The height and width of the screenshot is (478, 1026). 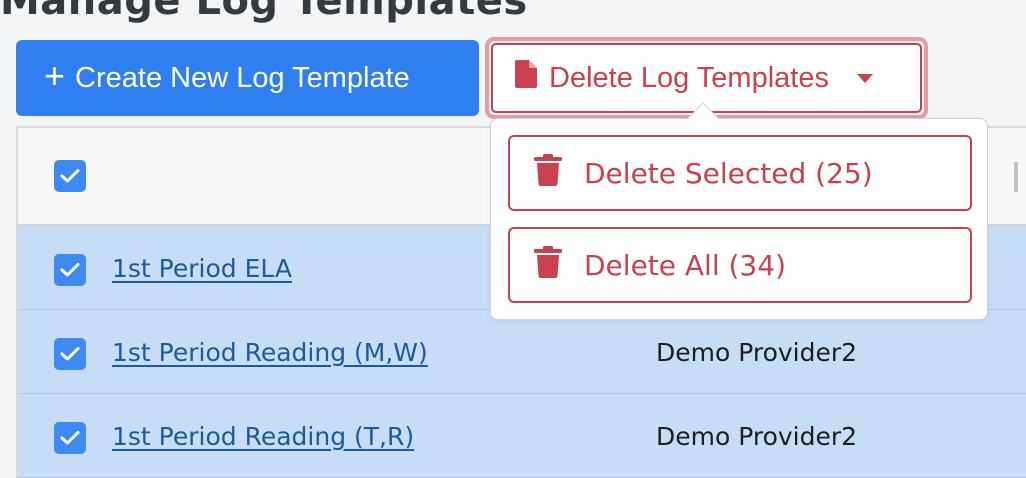 What do you see at coordinates (1016, 177) in the screenshot?
I see `column-divider` at bounding box center [1016, 177].